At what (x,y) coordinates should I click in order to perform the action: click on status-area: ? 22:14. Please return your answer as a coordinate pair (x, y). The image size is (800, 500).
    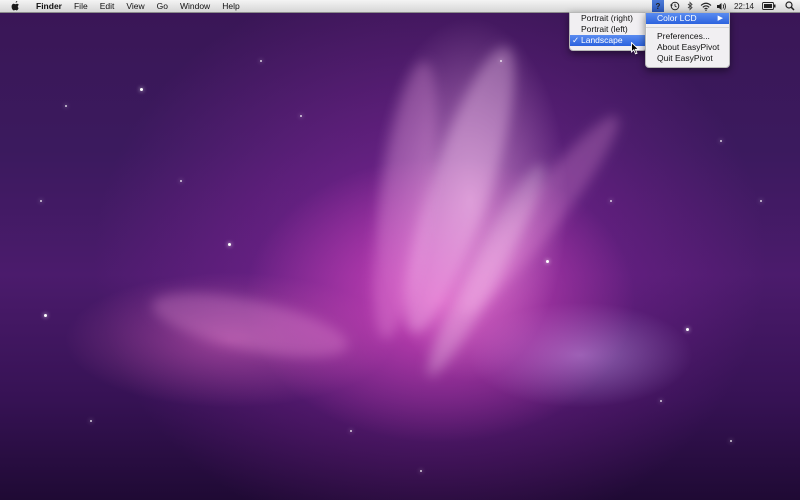
    Looking at the image, I should click on (725, 6).